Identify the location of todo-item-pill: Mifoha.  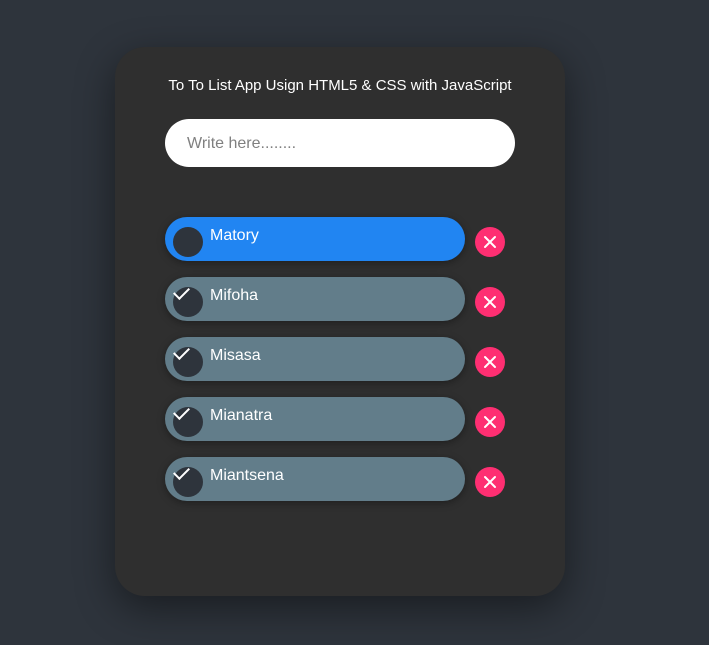
(315, 299).